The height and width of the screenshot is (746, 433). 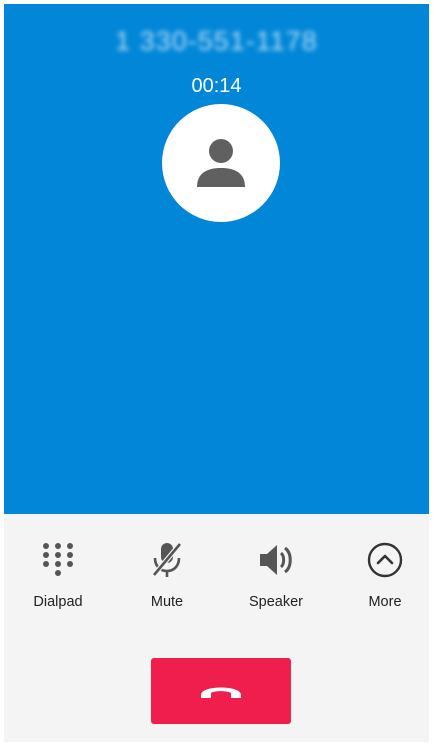 What do you see at coordinates (385, 560) in the screenshot?
I see `chevron-up-circle-icon` at bounding box center [385, 560].